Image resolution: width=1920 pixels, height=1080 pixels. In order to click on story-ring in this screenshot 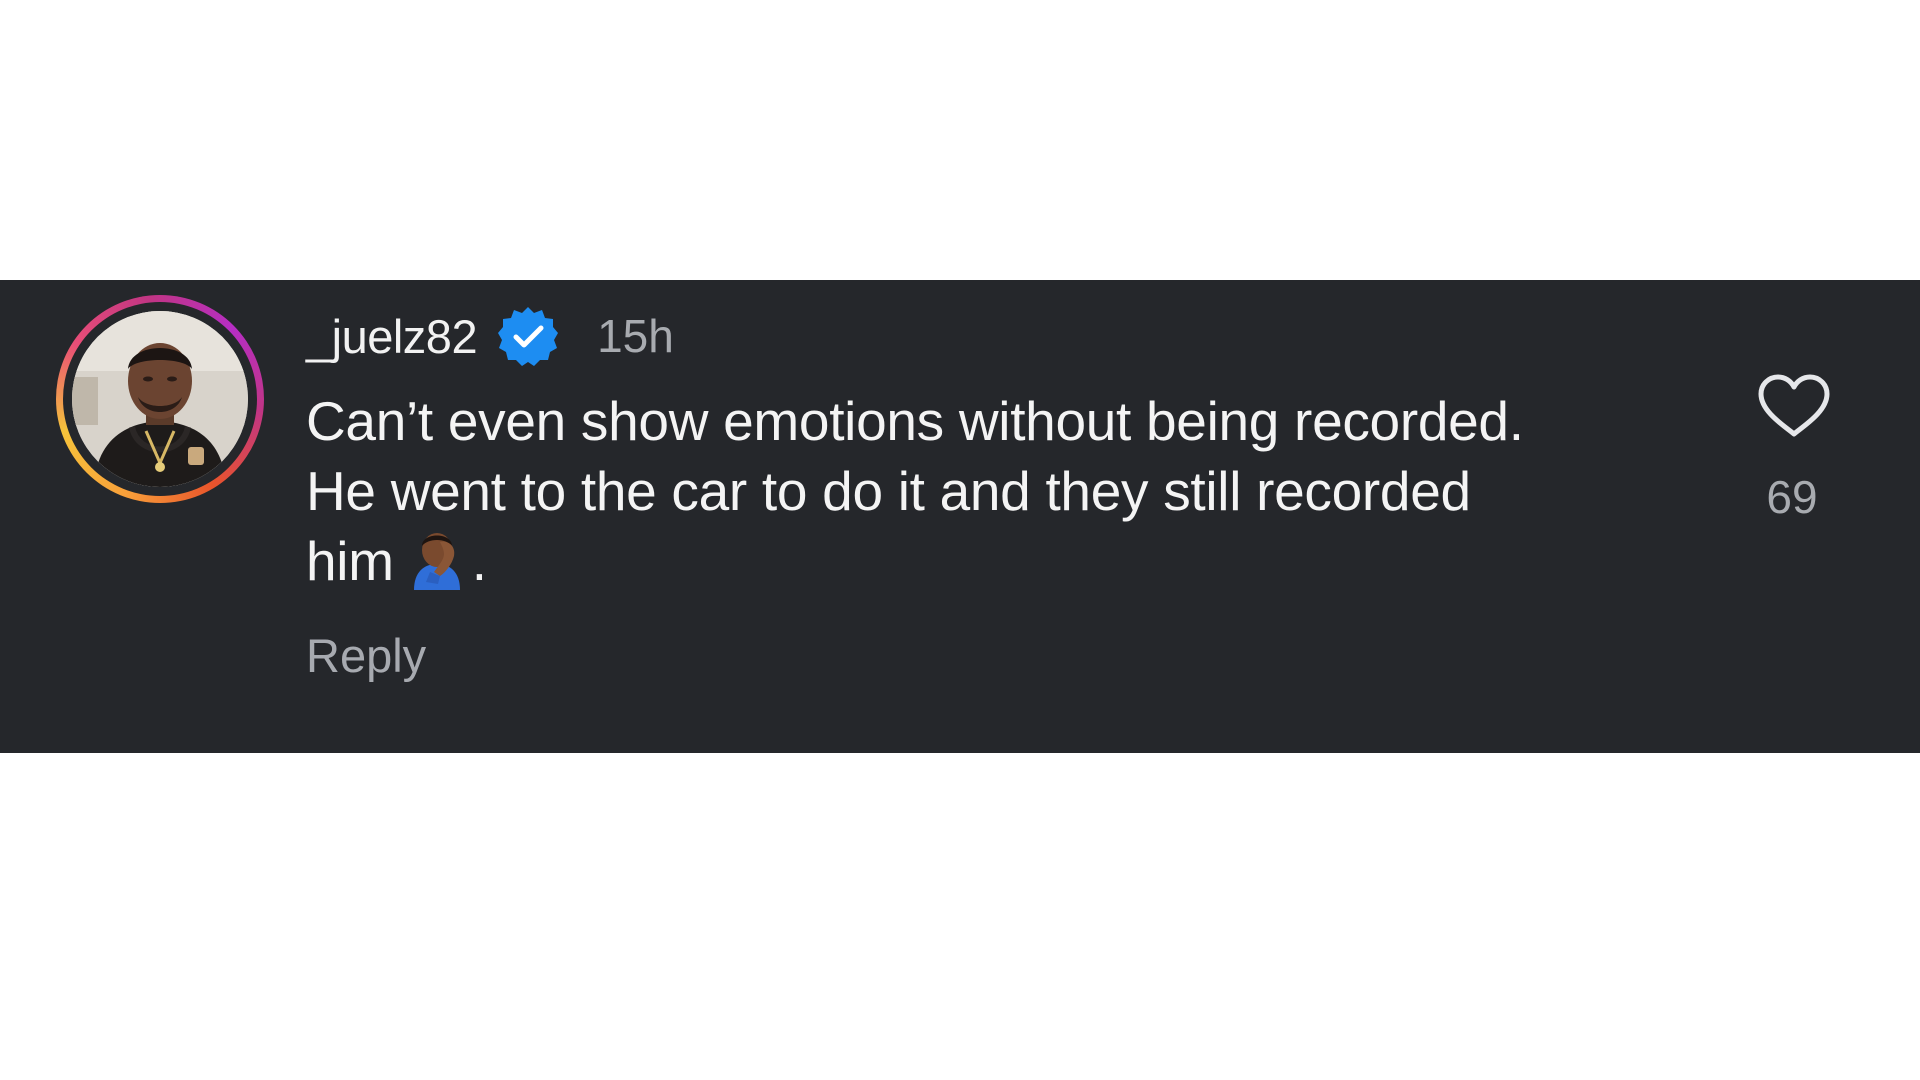, I will do `click(160, 399)`.